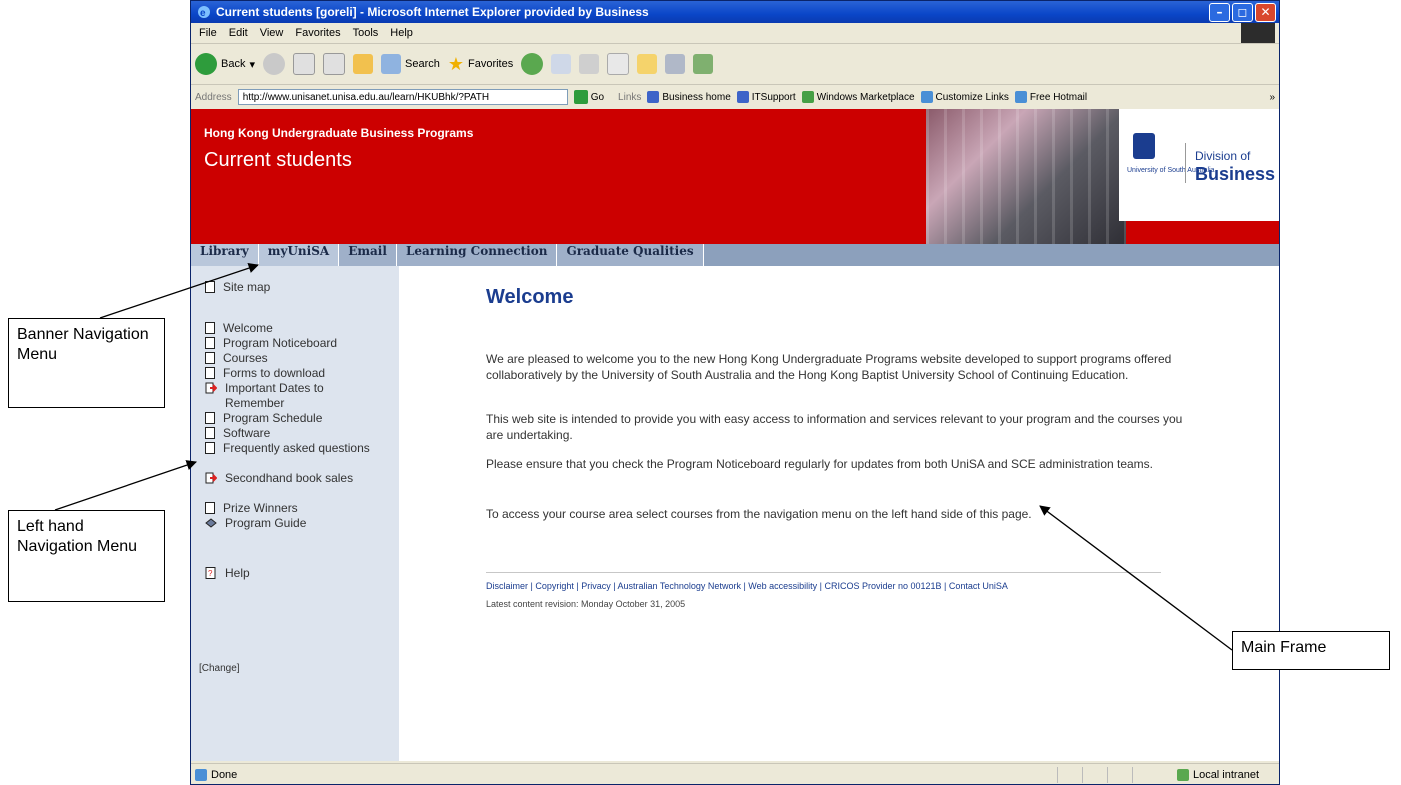 Image resolution: width=1401 pixels, height=785 pixels. I want to click on stop-icon, so click(304, 64).